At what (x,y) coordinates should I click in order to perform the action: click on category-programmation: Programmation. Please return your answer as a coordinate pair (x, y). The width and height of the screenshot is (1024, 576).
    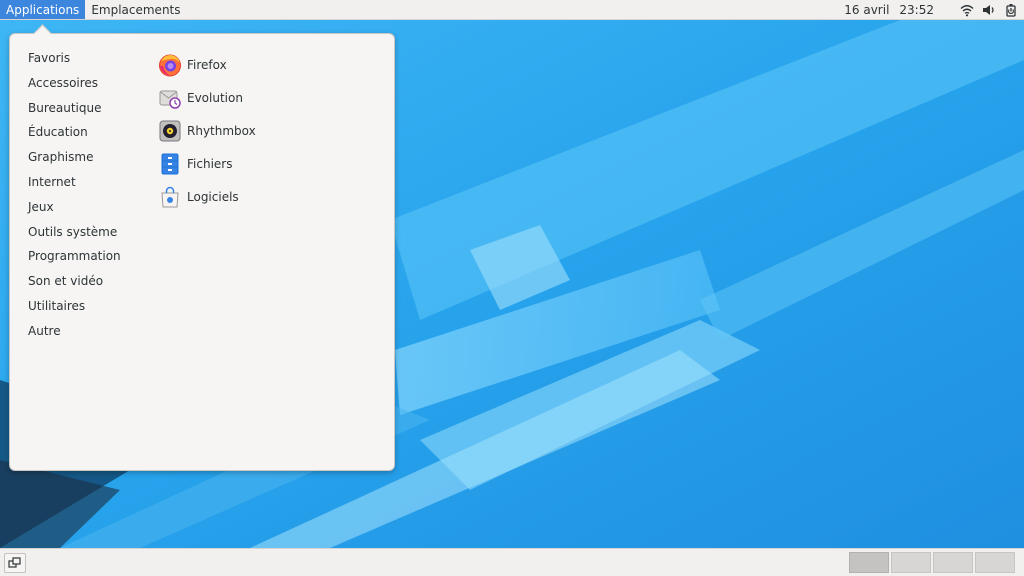
    Looking at the image, I should click on (74, 256).